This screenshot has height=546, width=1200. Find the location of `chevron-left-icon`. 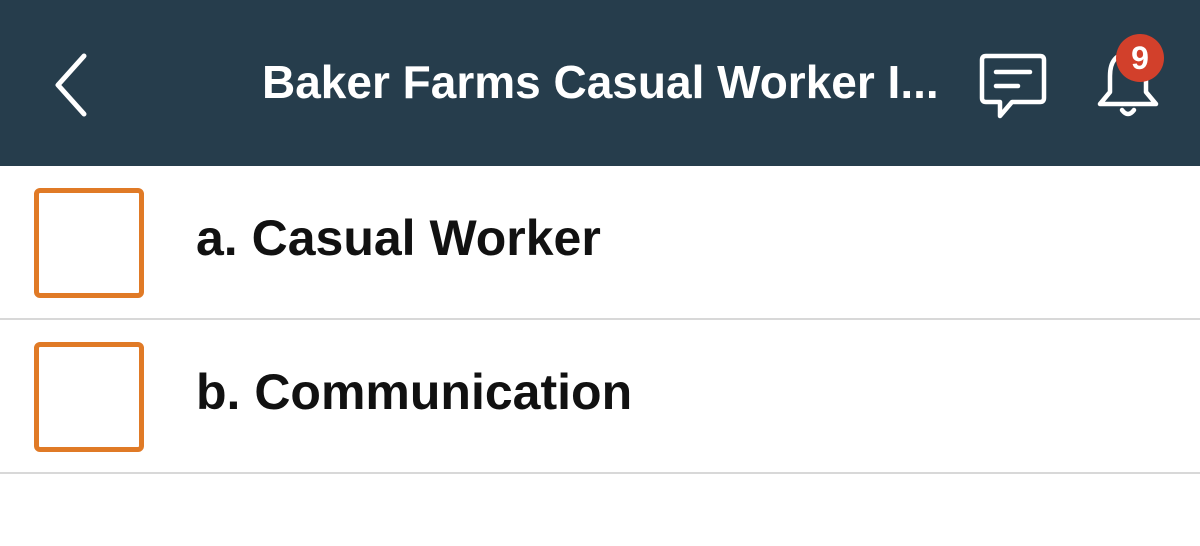

chevron-left-icon is located at coordinates (71, 85).